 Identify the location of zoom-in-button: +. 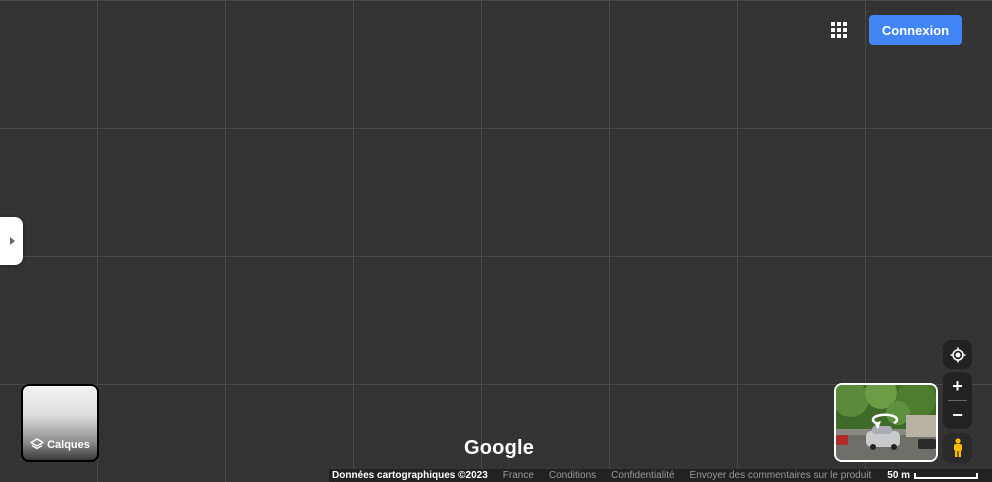
(957, 386).